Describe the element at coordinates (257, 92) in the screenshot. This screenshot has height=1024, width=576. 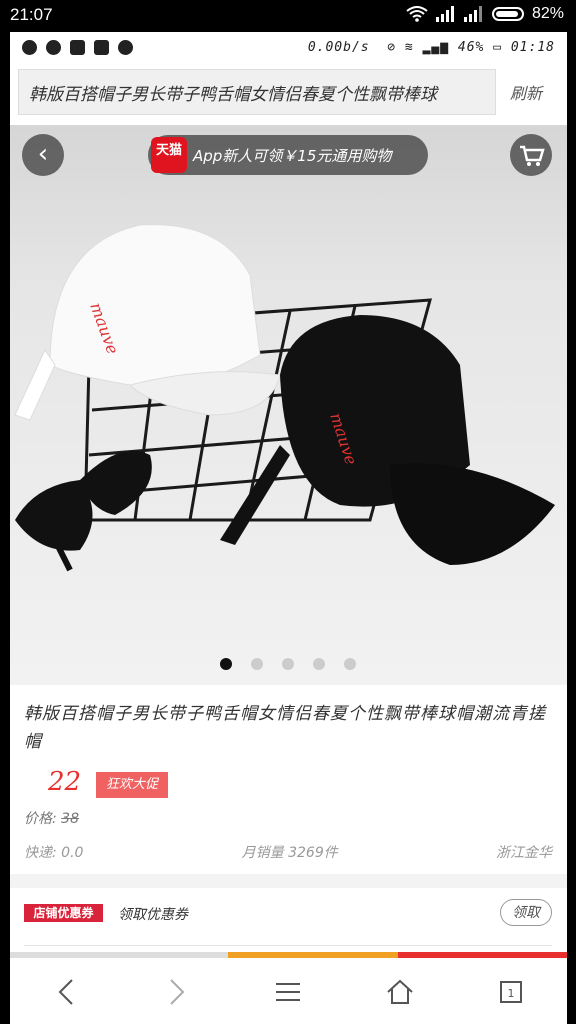
I see `url-bar: 韩版百搭帽子男长带子鸭舌帽女情侣春夏个性飘带棒球` at that location.